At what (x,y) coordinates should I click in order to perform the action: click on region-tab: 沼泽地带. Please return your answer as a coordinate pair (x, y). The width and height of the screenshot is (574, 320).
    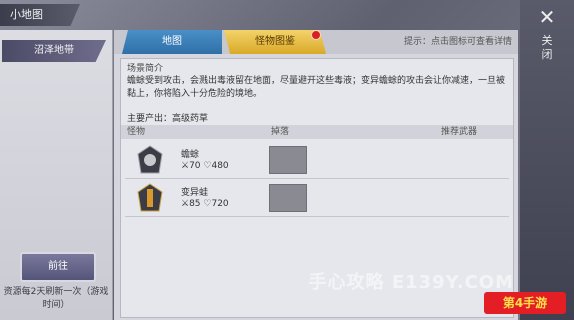
    Looking at the image, I should click on (54, 51).